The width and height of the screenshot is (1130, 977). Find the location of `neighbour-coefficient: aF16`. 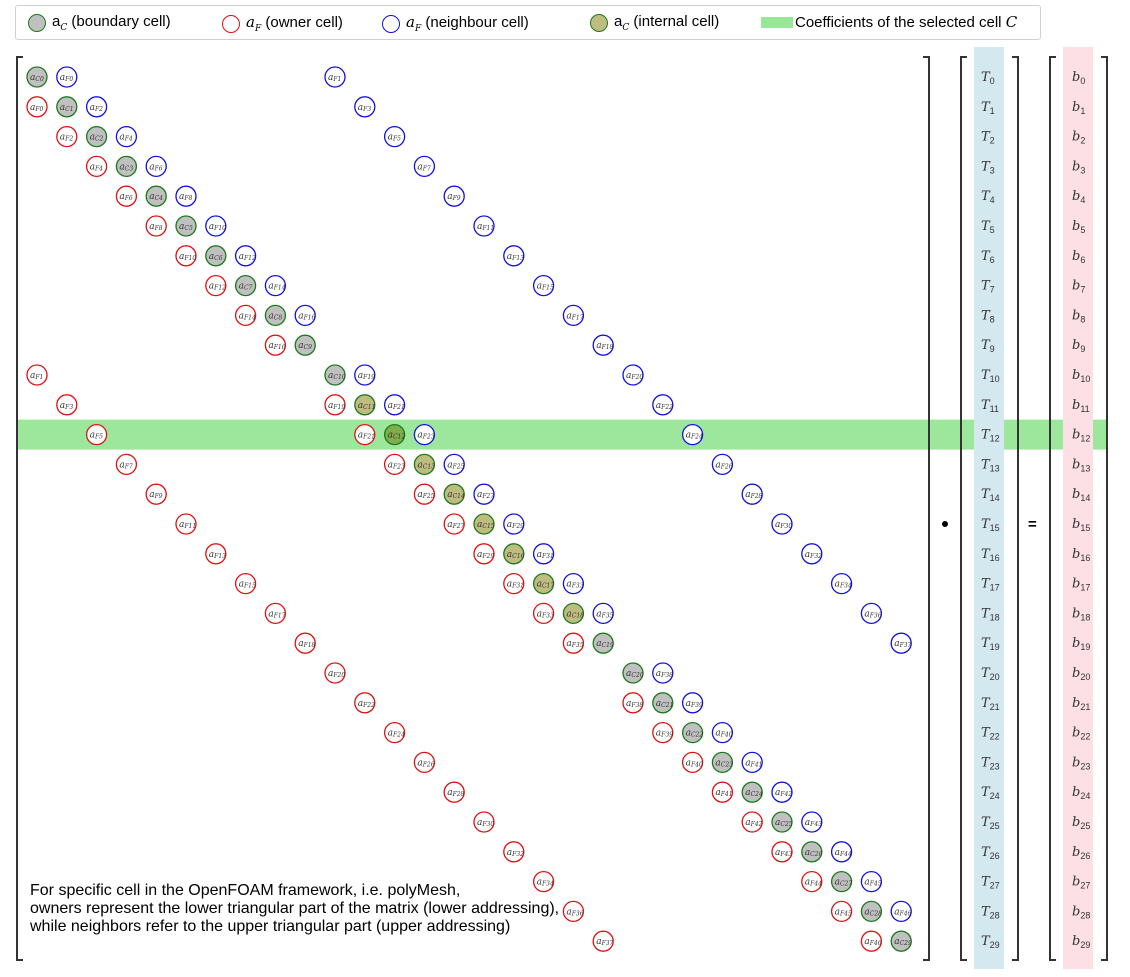

neighbour-coefficient: aF16 is located at coordinates (305, 315).